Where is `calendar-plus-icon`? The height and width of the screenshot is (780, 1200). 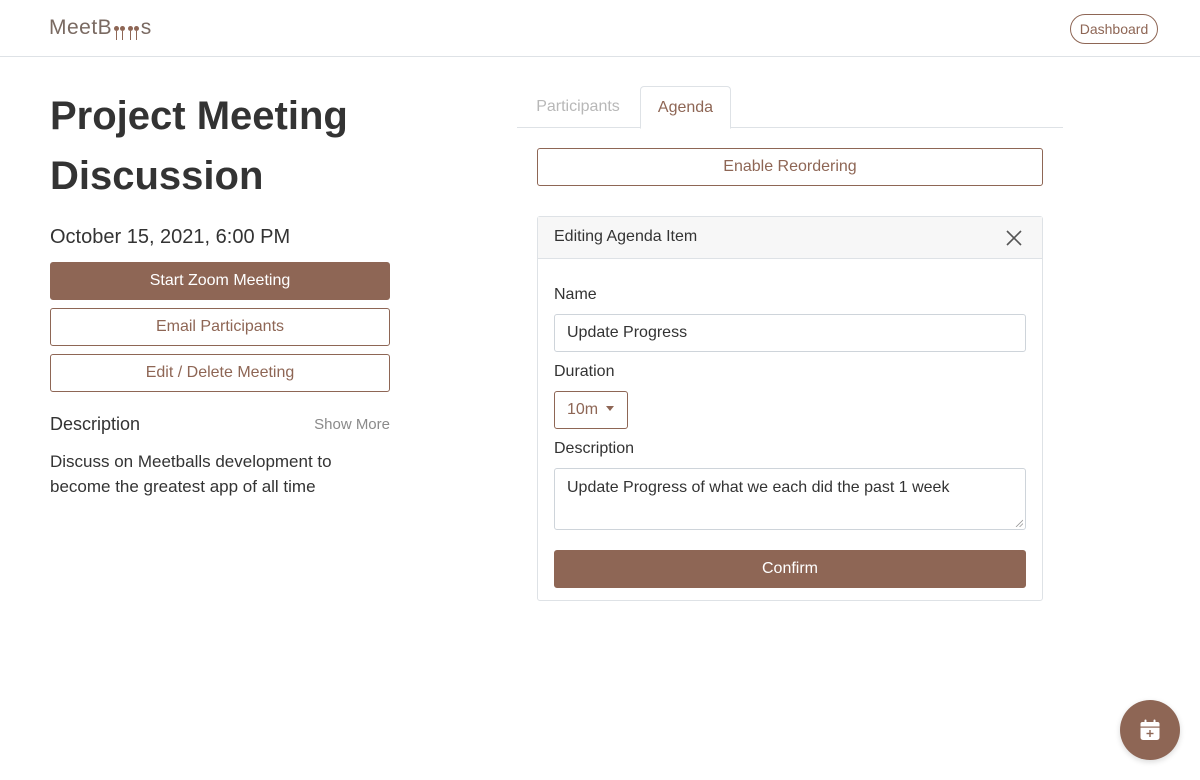 calendar-plus-icon is located at coordinates (1150, 729).